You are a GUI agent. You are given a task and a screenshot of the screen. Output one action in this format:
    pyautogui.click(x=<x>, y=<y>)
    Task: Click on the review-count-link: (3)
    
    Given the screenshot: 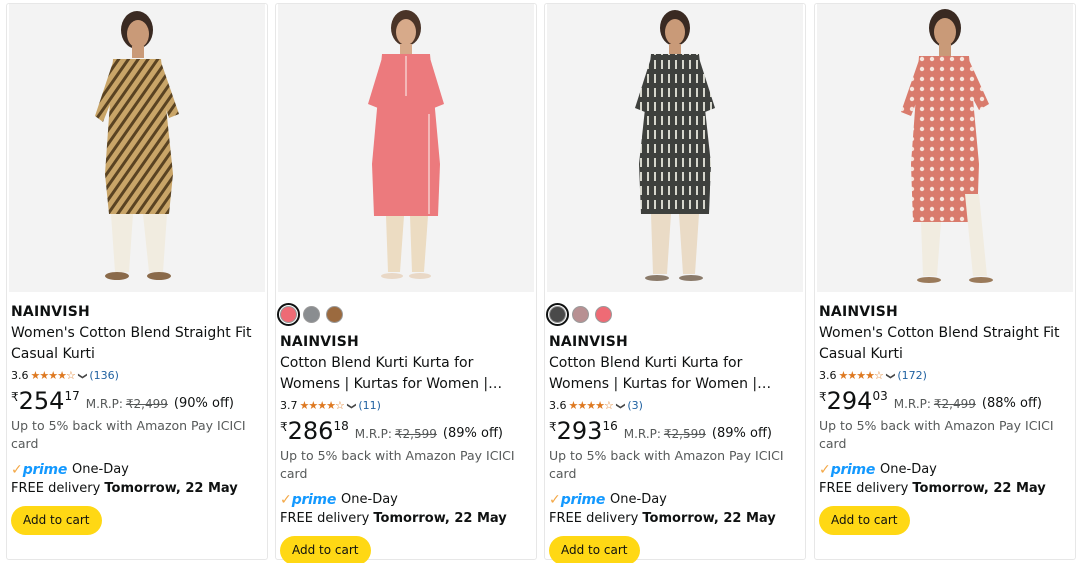 What is the action you would take?
    pyautogui.click(x=635, y=406)
    